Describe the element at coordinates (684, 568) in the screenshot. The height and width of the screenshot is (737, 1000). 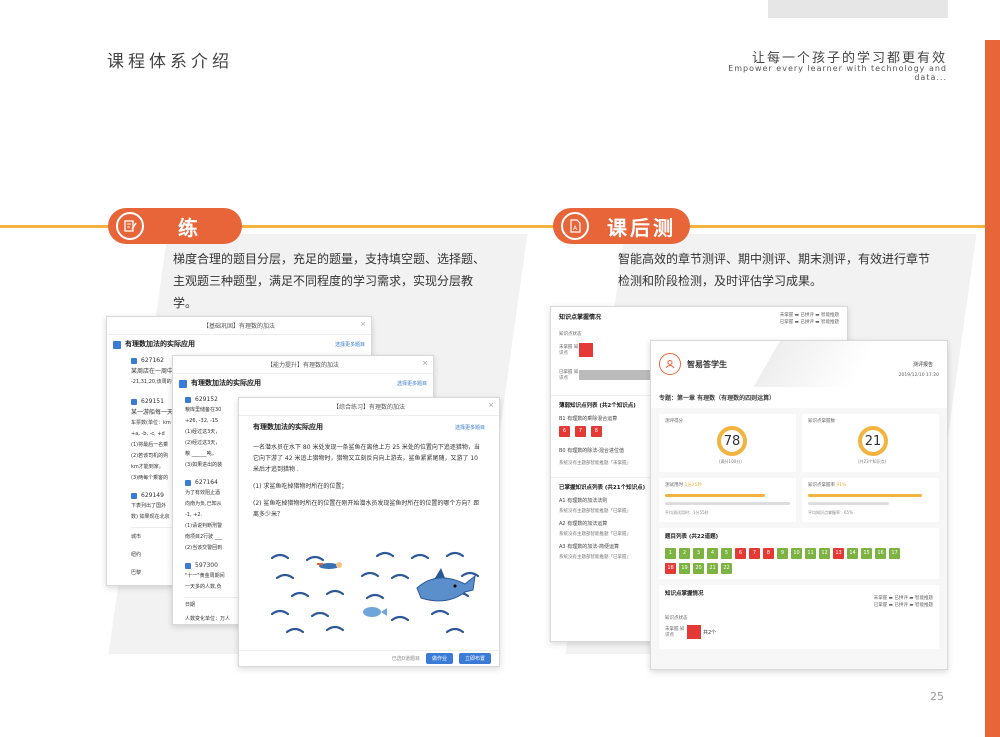
I see `question-number: 19` at that location.